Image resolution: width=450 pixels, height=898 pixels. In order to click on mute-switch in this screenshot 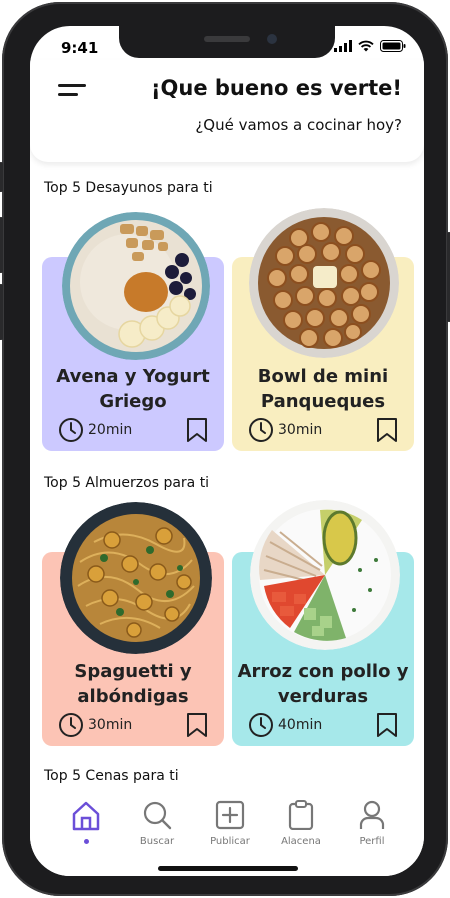, I will do `click(1, 177)`.